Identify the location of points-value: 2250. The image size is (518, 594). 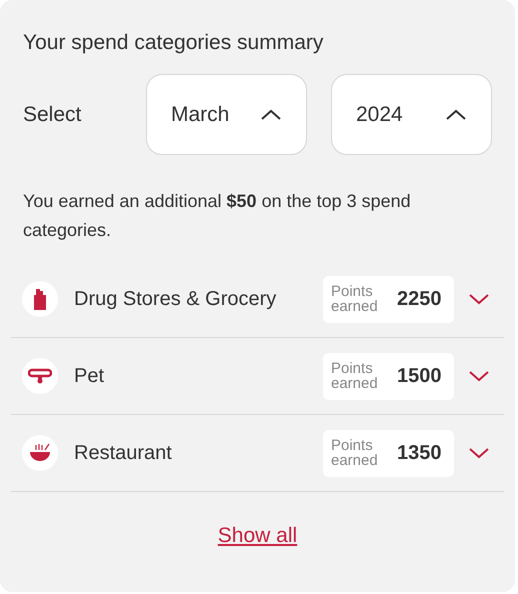
(419, 299).